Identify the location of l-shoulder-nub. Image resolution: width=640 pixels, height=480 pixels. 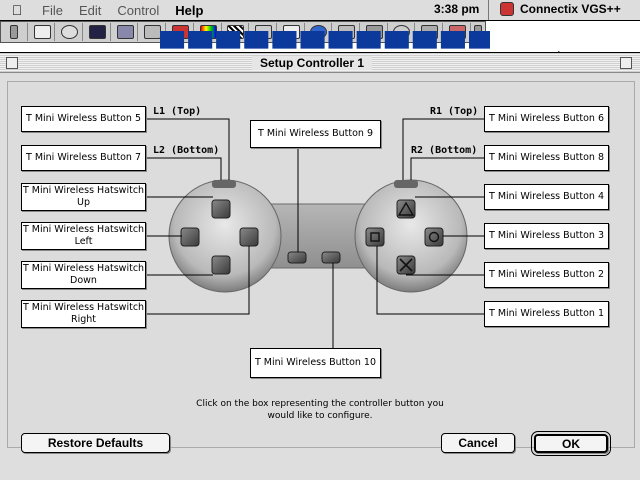
(224, 184).